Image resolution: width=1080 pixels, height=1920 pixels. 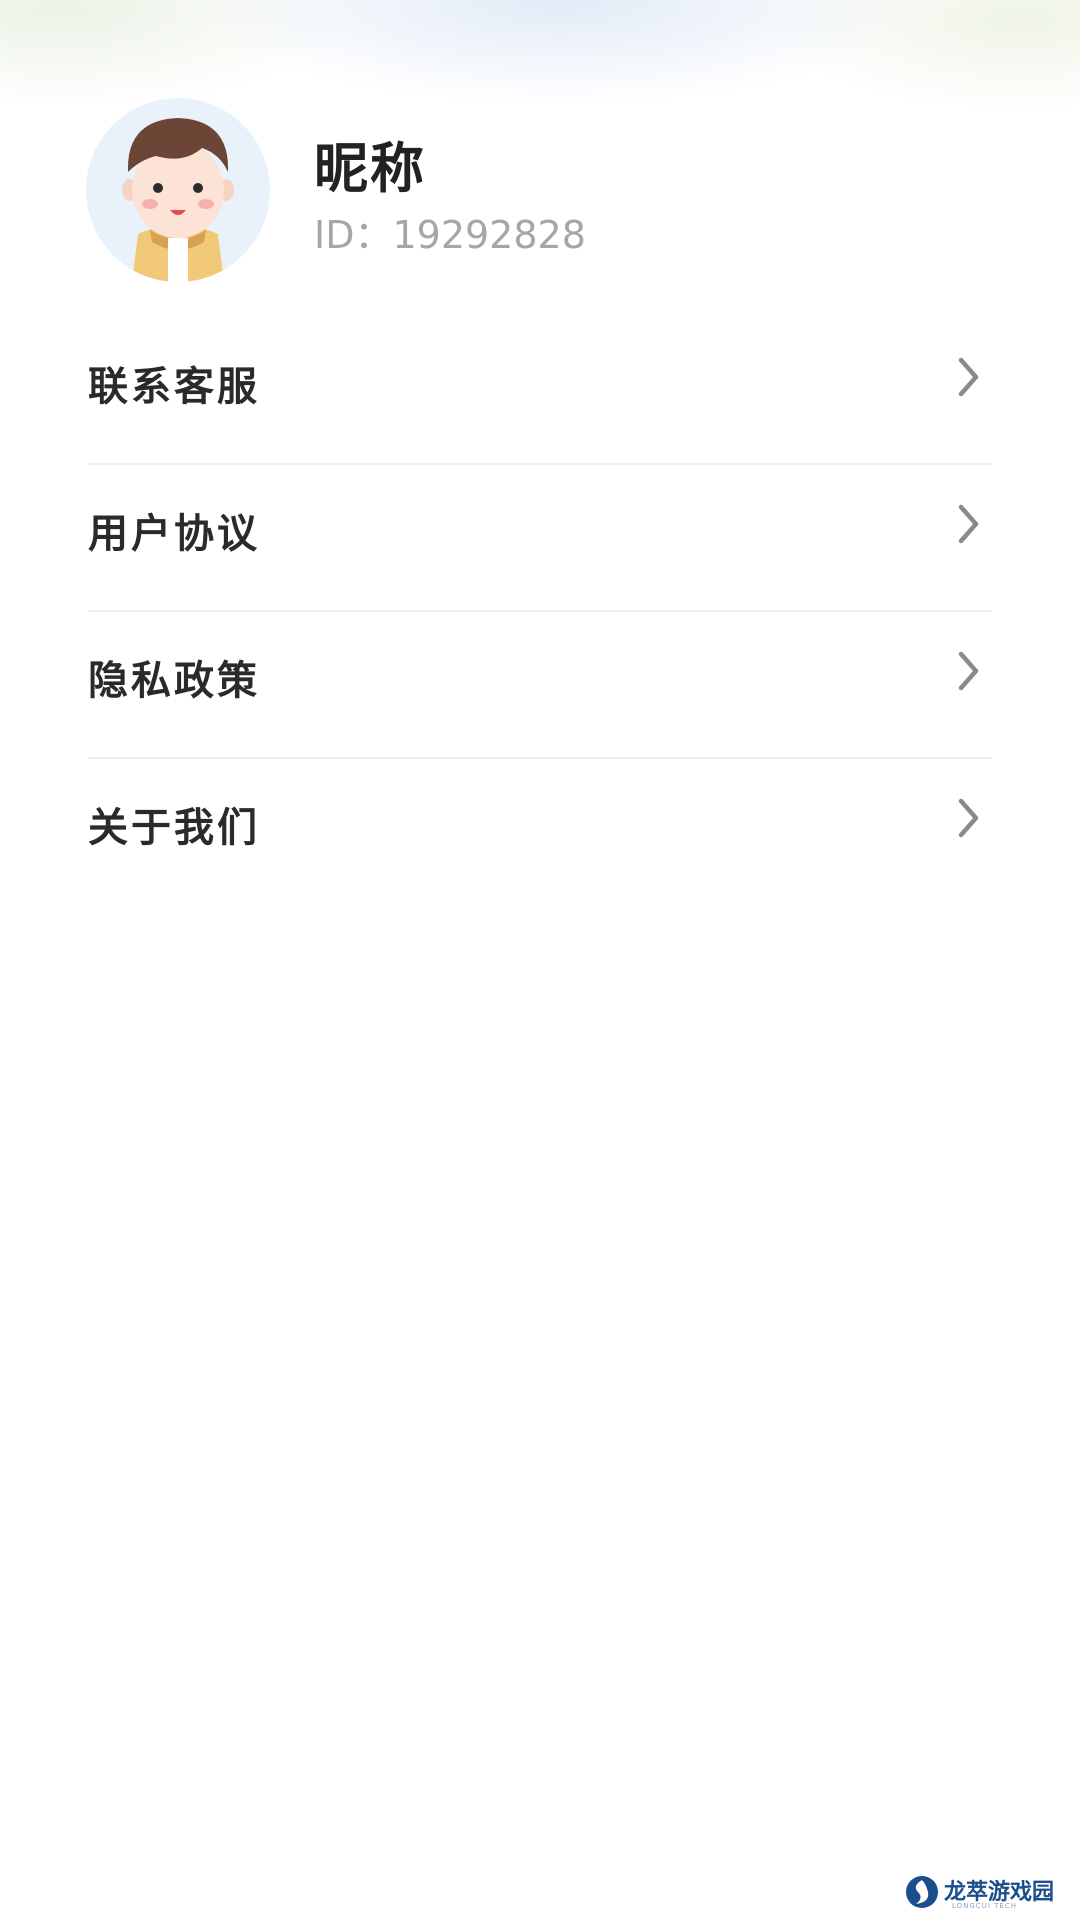 What do you see at coordinates (540, 832) in the screenshot?
I see `menu-item-about-us: 关于我们` at bounding box center [540, 832].